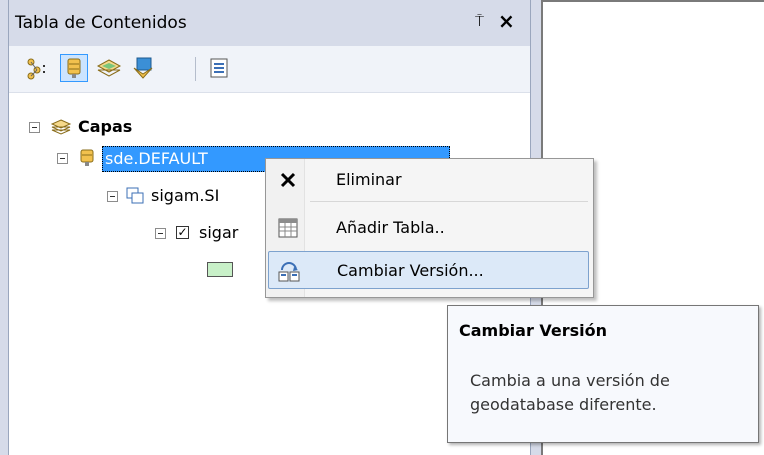  I want to click on tooltip-title: Cambiar Versión, so click(533, 330).